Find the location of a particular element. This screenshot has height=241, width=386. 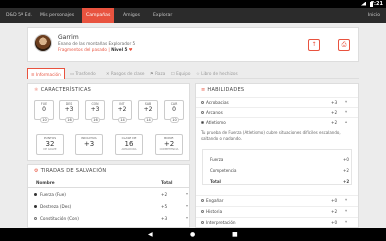

list-icon: ≡ is located at coordinates (203, 90).